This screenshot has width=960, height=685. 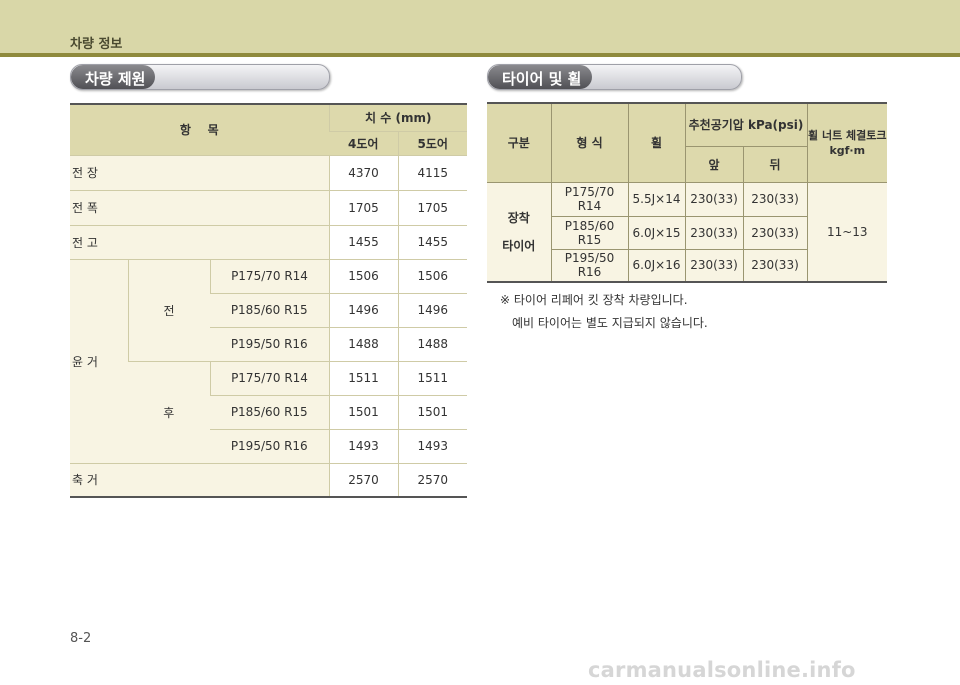 What do you see at coordinates (199, 129) in the screenshot?
I see `header-item: 항 목` at bounding box center [199, 129].